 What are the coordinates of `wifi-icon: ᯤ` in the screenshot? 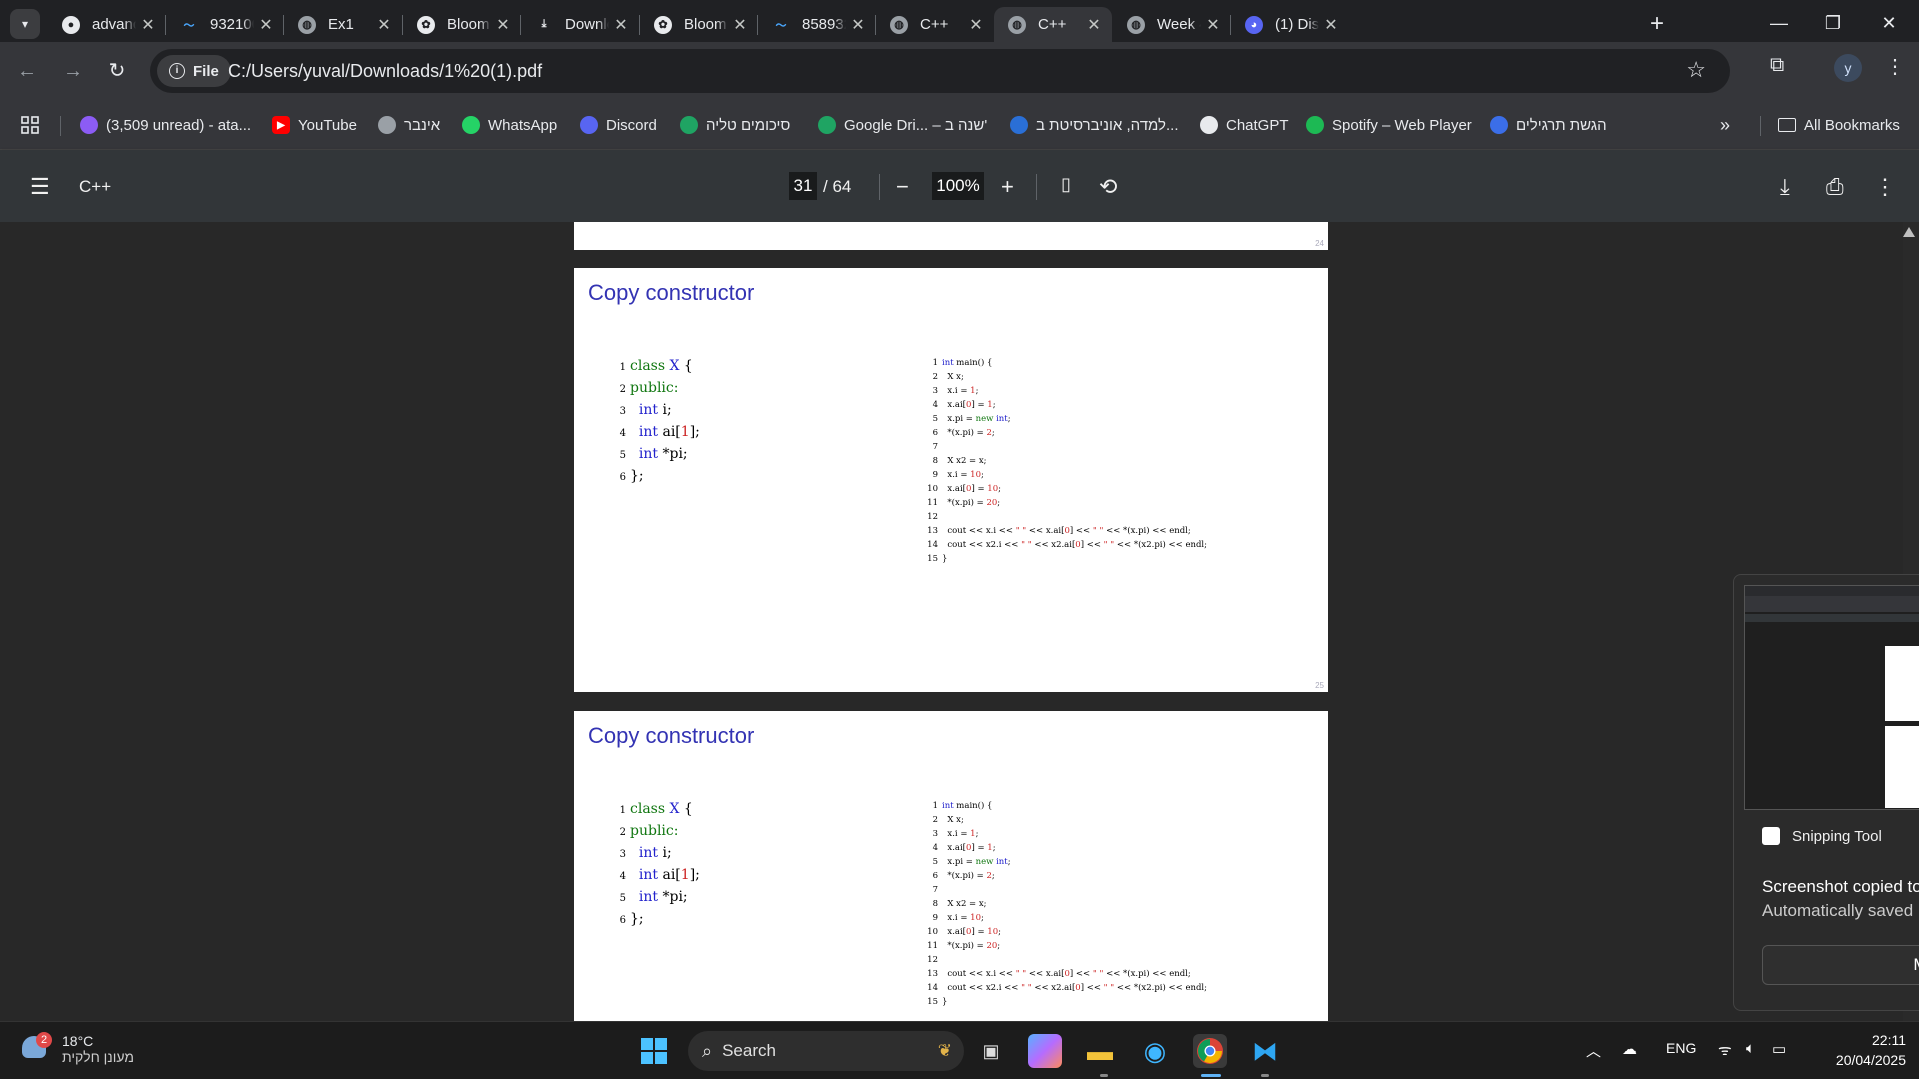 It's located at (1725, 1050).